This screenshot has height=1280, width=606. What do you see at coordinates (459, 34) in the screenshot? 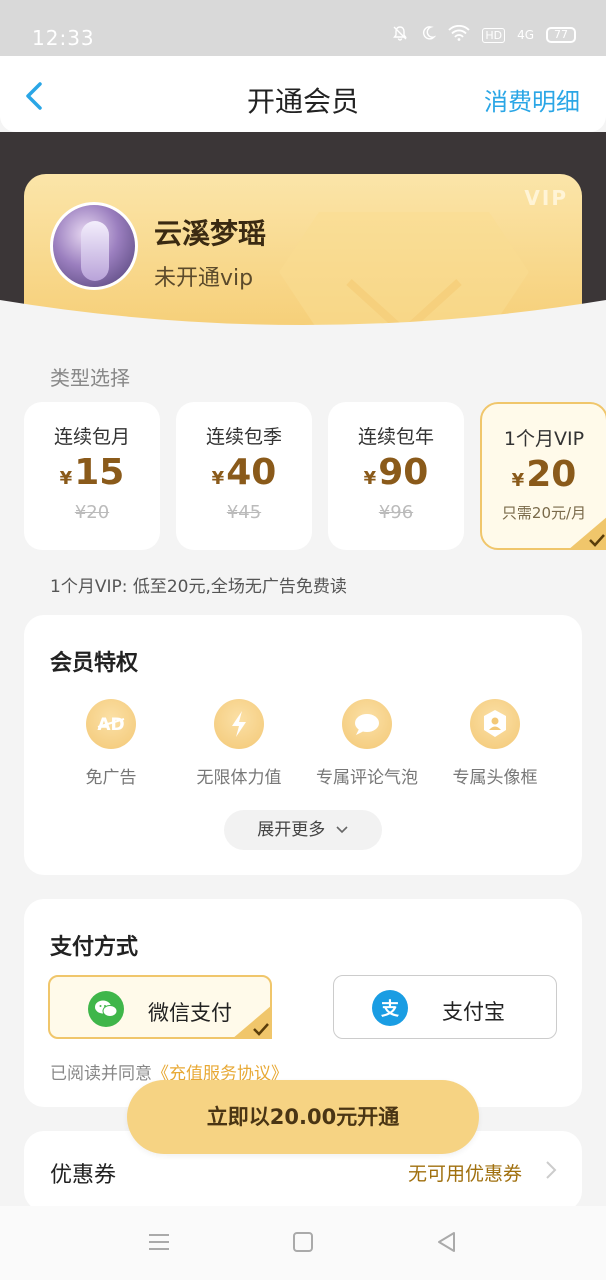
I see `wifi-icon` at bounding box center [459, 34].